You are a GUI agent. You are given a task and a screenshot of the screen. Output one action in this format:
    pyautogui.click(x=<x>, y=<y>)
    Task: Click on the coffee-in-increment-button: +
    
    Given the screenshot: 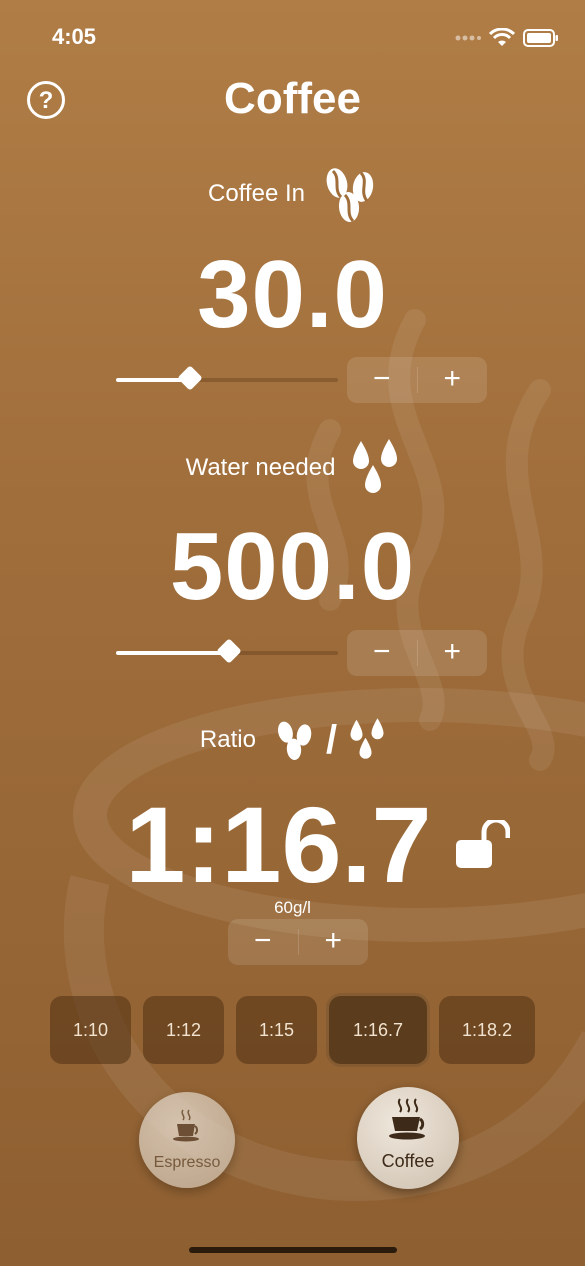 What is the action you would take?
    pyautogui.click(x=453, y=380)
    